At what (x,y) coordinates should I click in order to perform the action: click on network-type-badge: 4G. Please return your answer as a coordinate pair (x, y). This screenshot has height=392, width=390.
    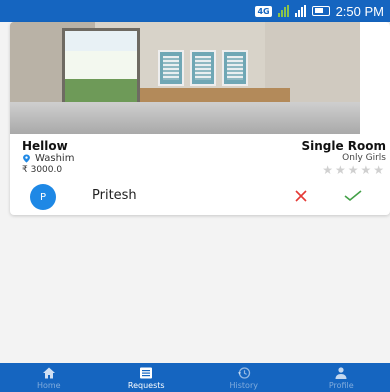
    Looking at the image, I should click on (263, 11).